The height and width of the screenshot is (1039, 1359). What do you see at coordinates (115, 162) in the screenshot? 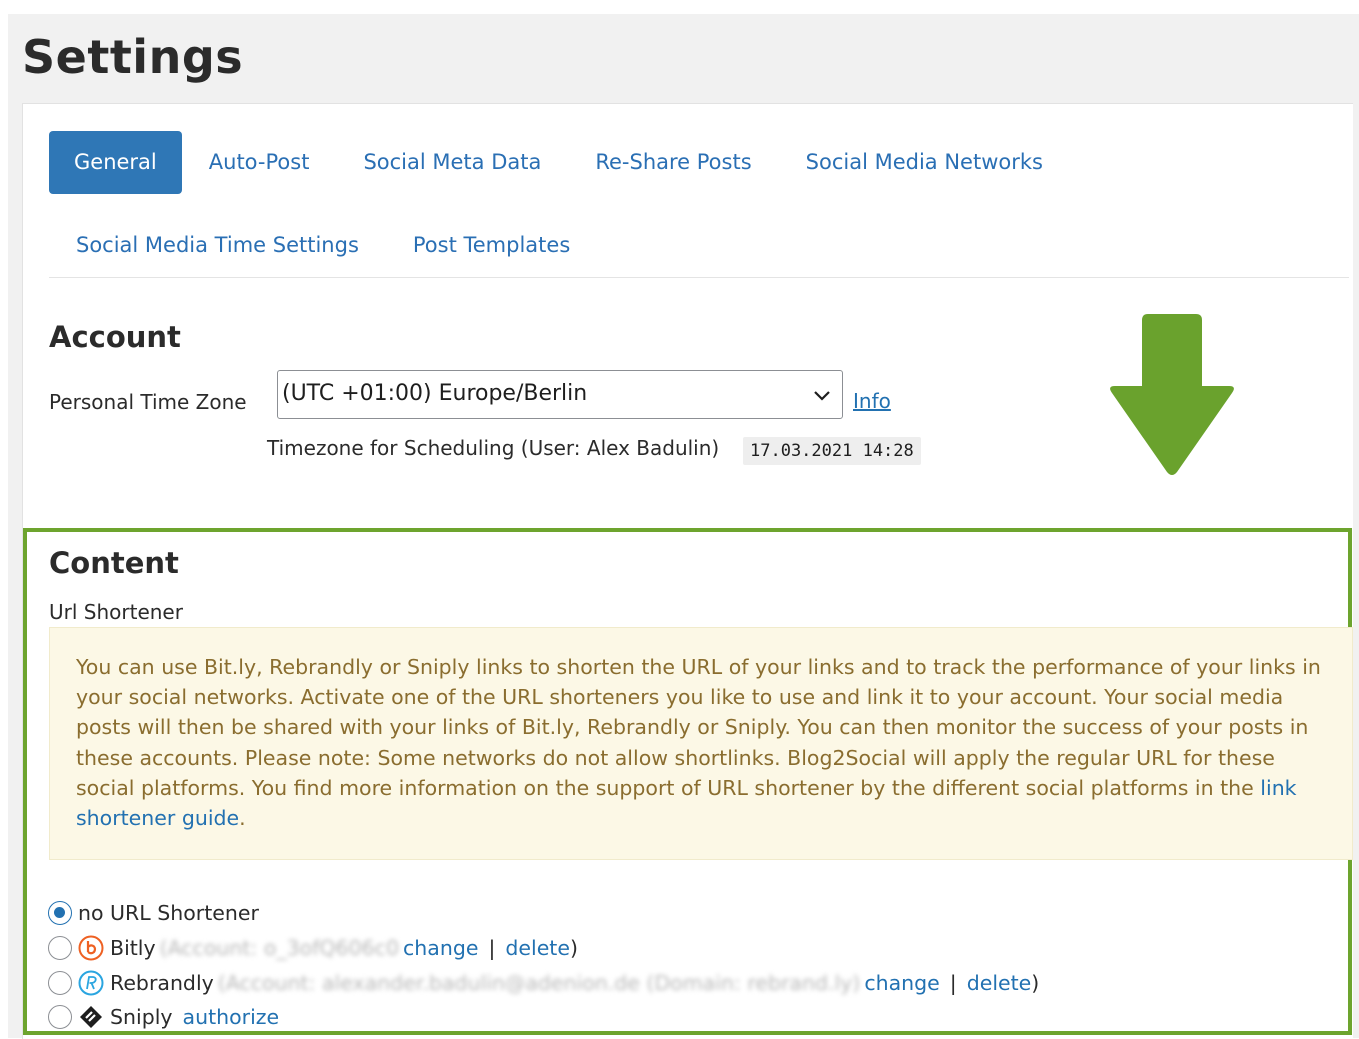
I see `tab-general: General` at bounding box center [115, 162].